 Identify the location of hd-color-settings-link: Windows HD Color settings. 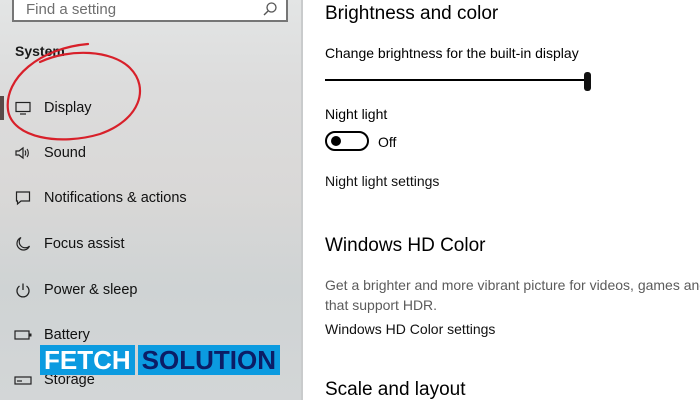
(410, 329).